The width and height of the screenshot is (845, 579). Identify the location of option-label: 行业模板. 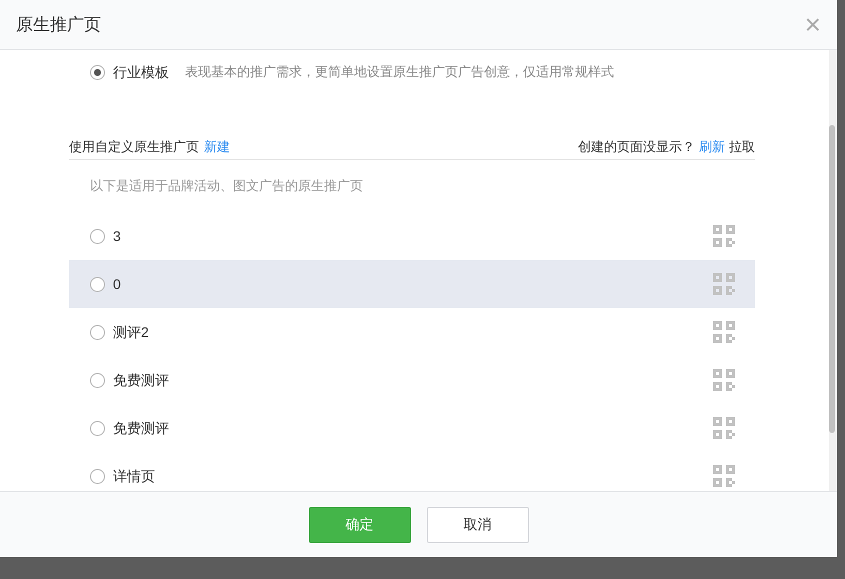
(141, 72).